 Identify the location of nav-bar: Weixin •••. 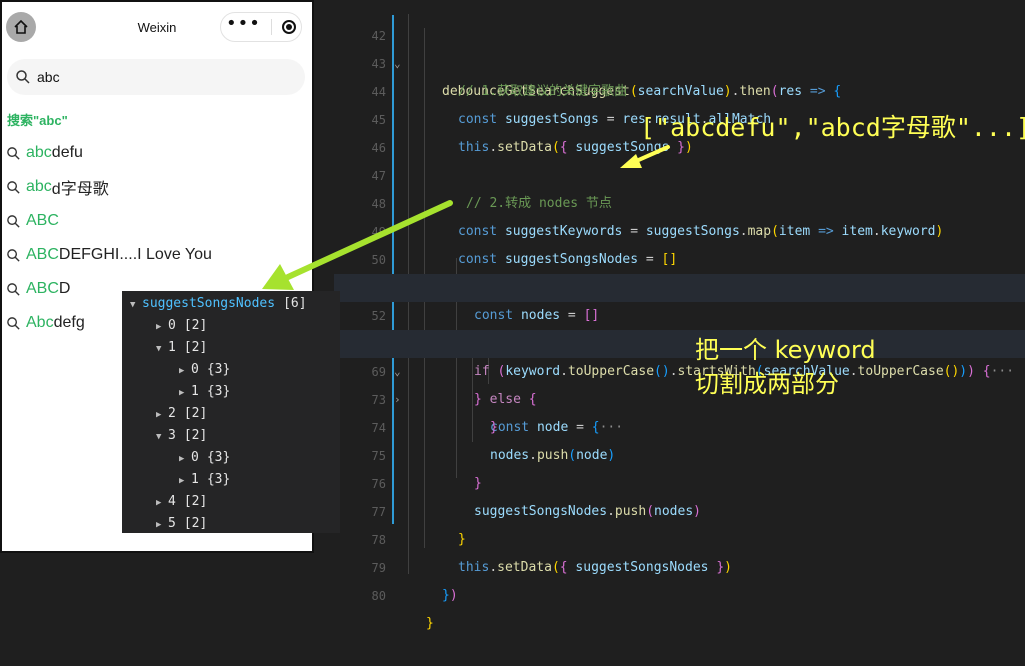
(157, 28).